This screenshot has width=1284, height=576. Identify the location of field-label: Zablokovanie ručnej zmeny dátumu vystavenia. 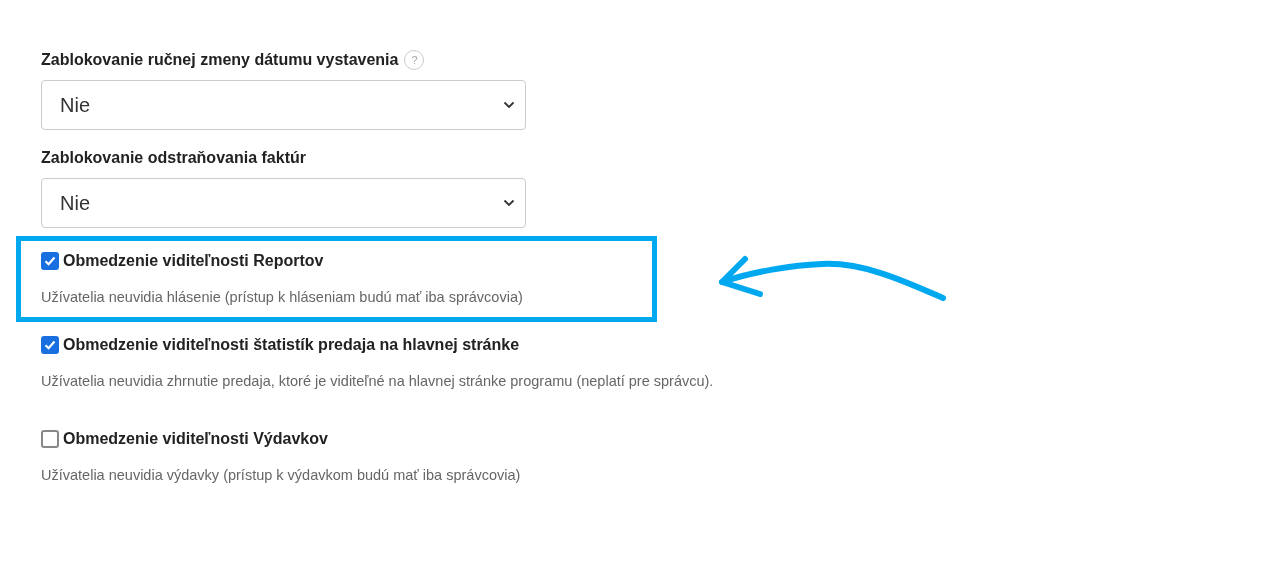
(220, 60).